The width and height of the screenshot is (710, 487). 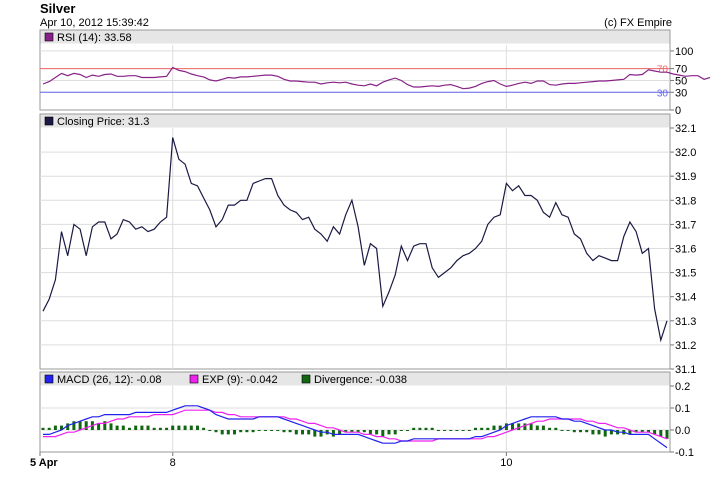 I want to click on ytick-label-macd-0: -0.1, so click(x=684, y=453).